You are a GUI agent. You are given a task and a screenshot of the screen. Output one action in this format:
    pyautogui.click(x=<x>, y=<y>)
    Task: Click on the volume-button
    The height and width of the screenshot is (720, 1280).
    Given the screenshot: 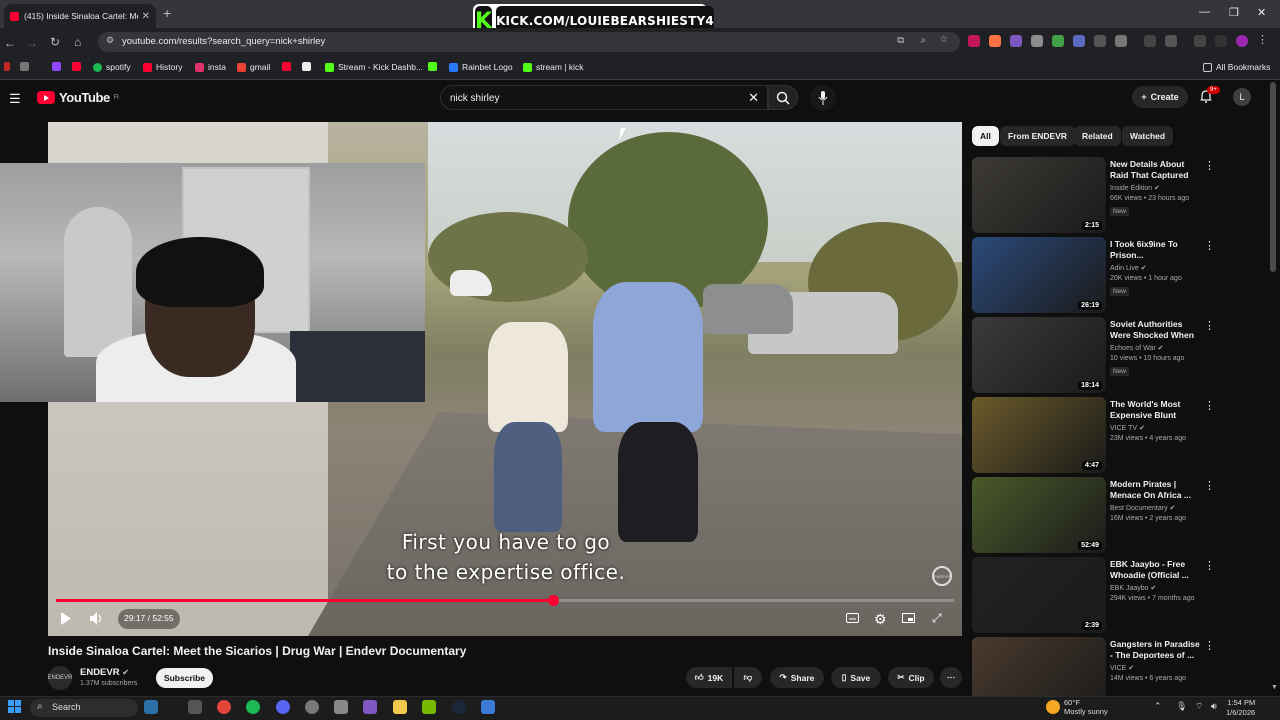 What is the action you would take?
    pyautogui.click(x=97, y=618)
    